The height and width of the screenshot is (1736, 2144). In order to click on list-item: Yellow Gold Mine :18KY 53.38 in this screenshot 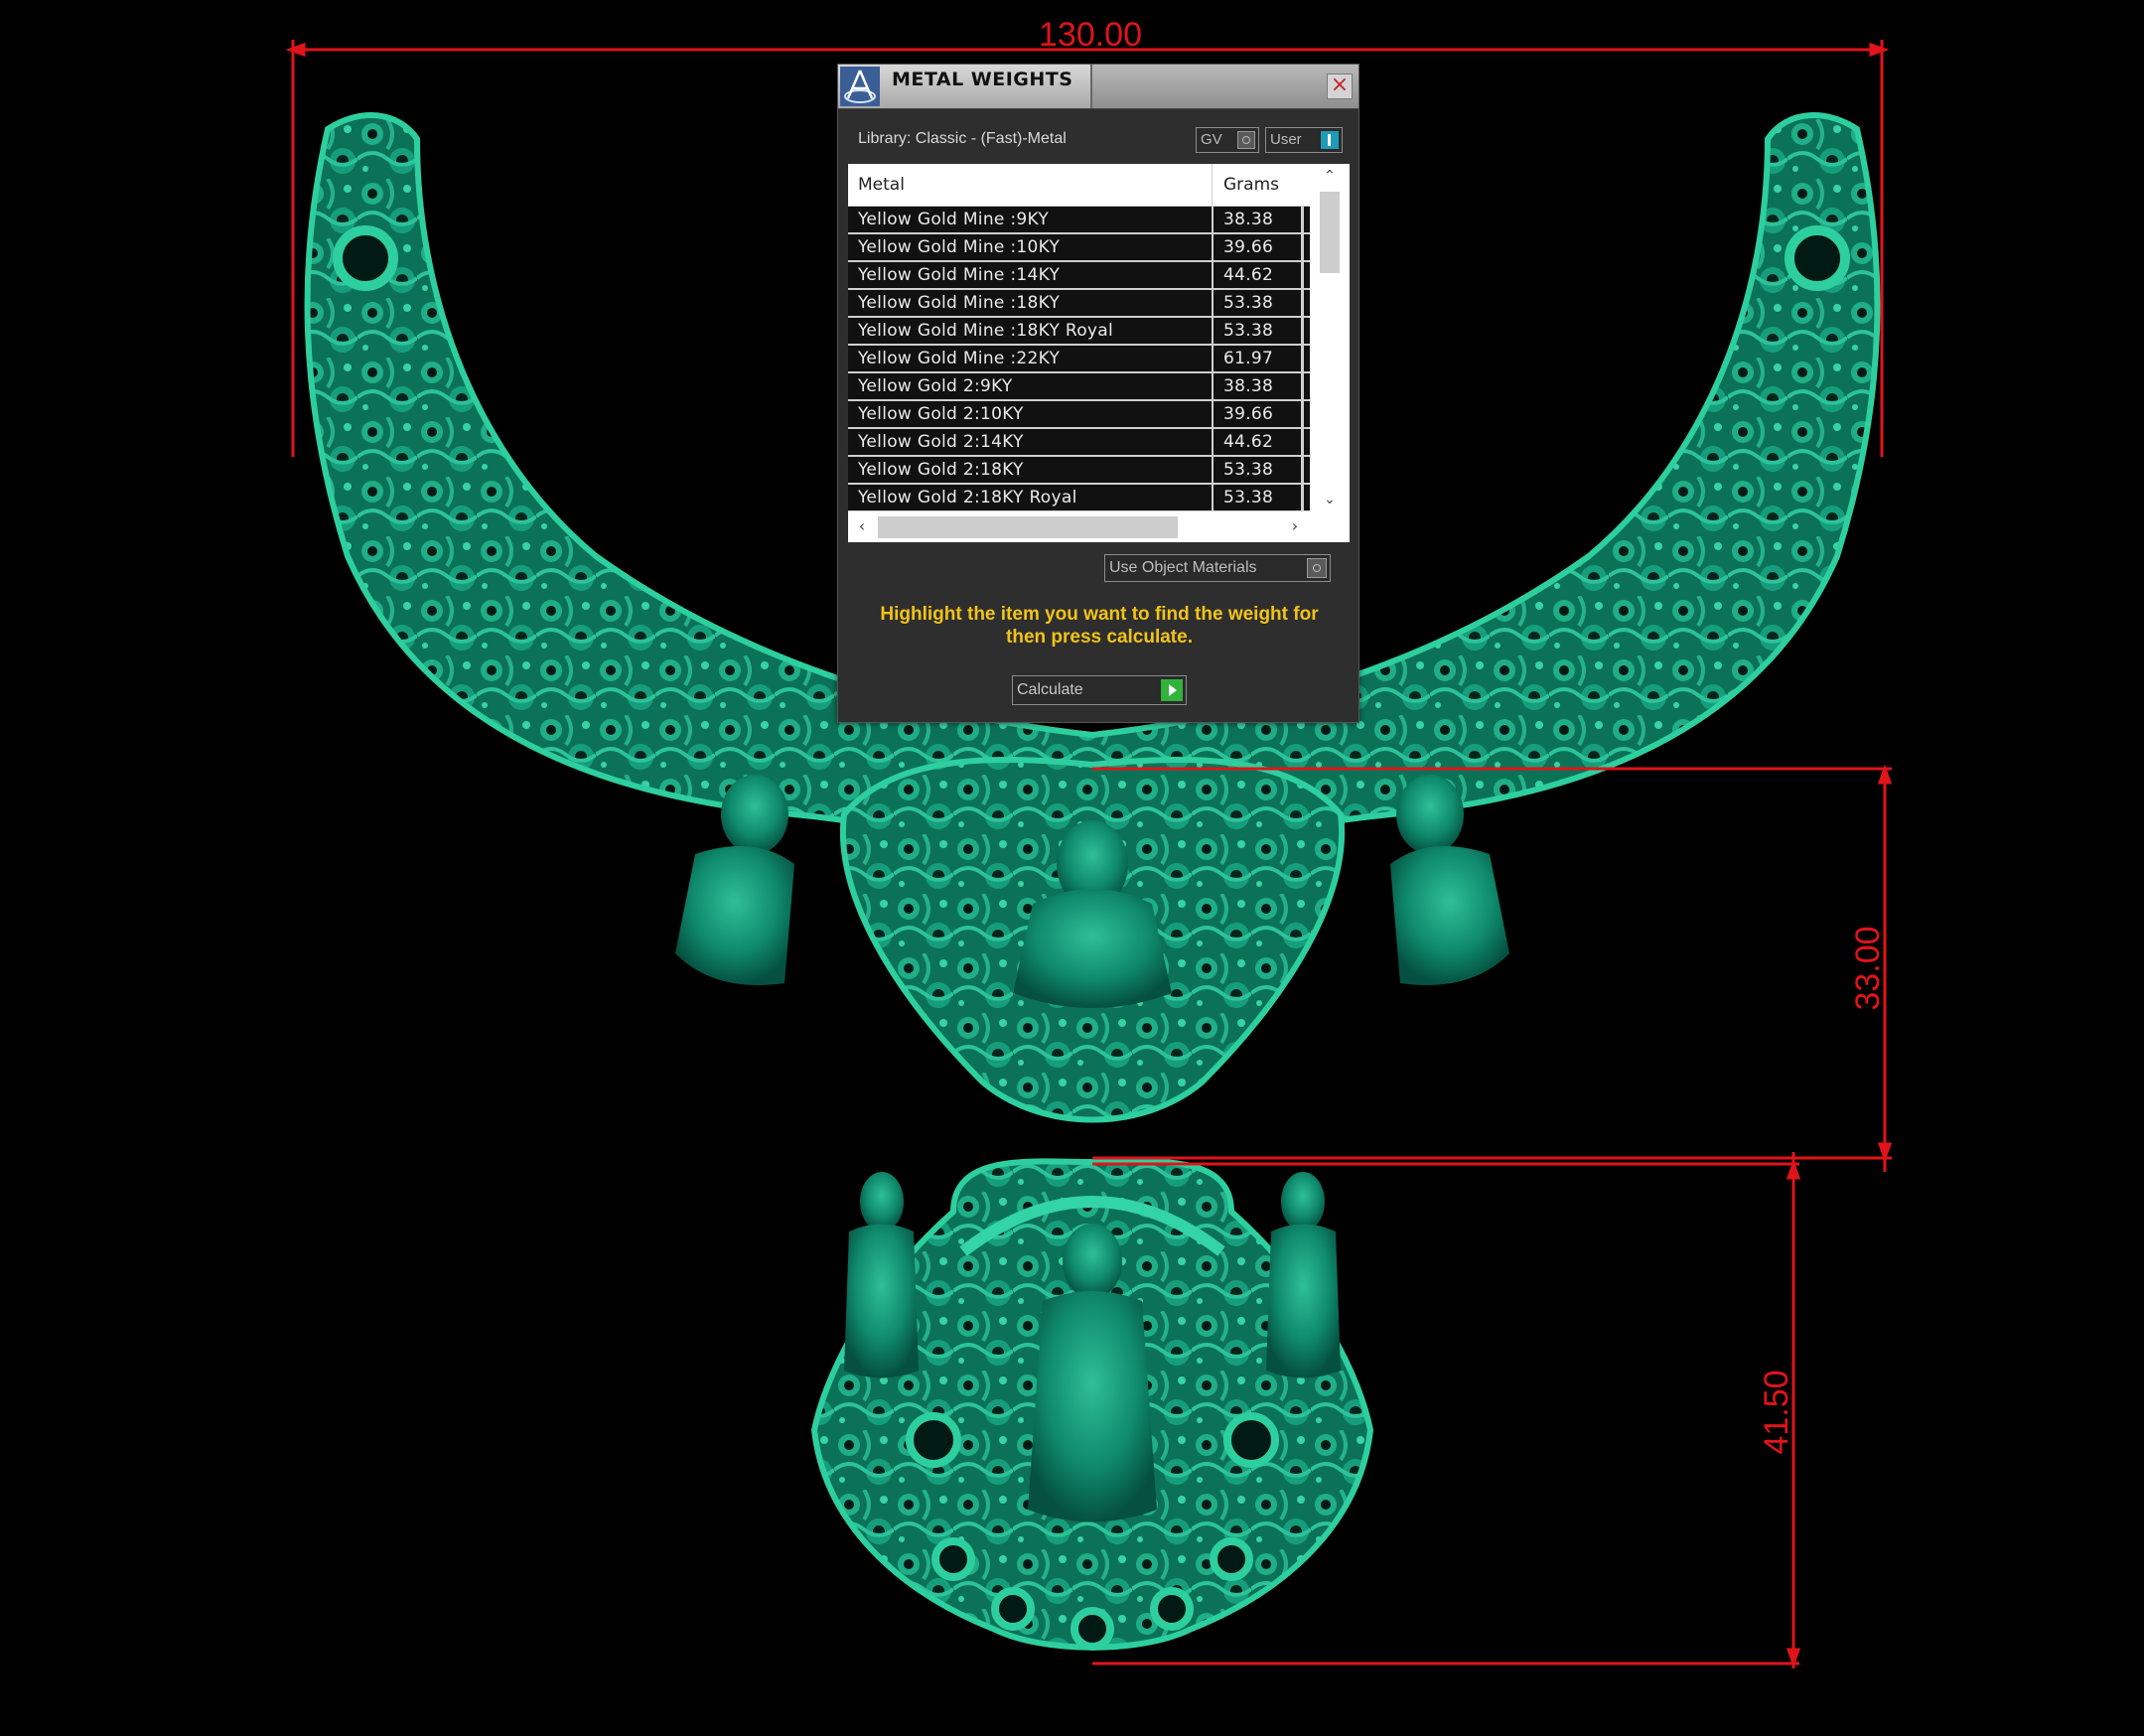, I will do `click(1079, 304)`.